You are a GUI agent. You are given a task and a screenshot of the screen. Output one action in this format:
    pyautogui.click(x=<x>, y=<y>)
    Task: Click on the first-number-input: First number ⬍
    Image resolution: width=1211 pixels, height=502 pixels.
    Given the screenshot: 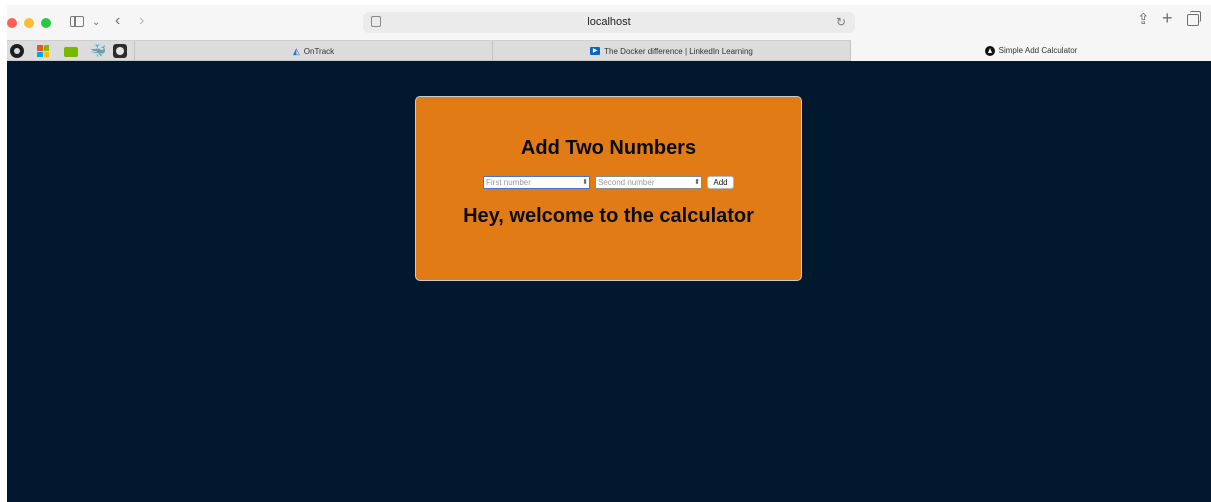 What is the action you would take?
    pyautogui.click(x=536, y=182)
    